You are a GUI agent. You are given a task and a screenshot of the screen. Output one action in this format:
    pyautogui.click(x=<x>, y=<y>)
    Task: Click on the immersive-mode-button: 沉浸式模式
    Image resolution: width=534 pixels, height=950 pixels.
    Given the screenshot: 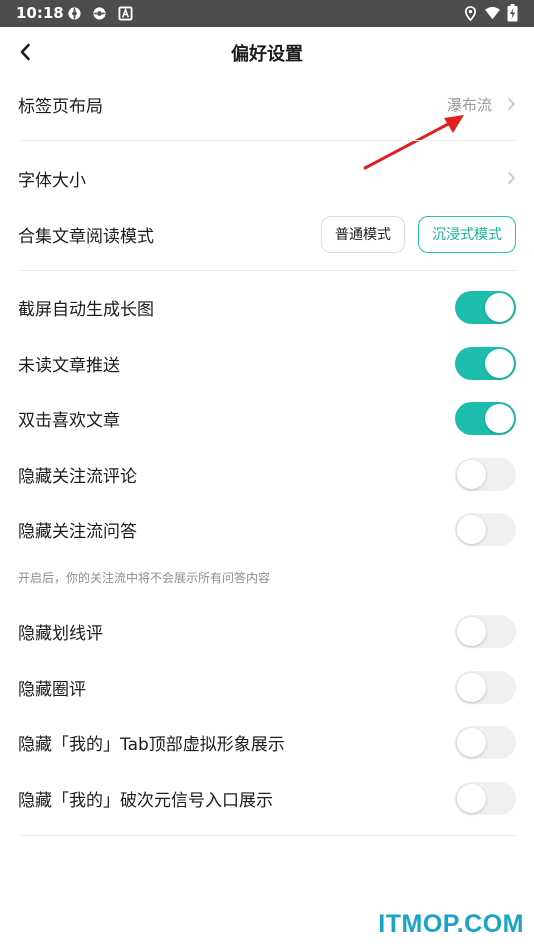 What is the action you would take?
    pyautogui.click(x=467, y=234)
    